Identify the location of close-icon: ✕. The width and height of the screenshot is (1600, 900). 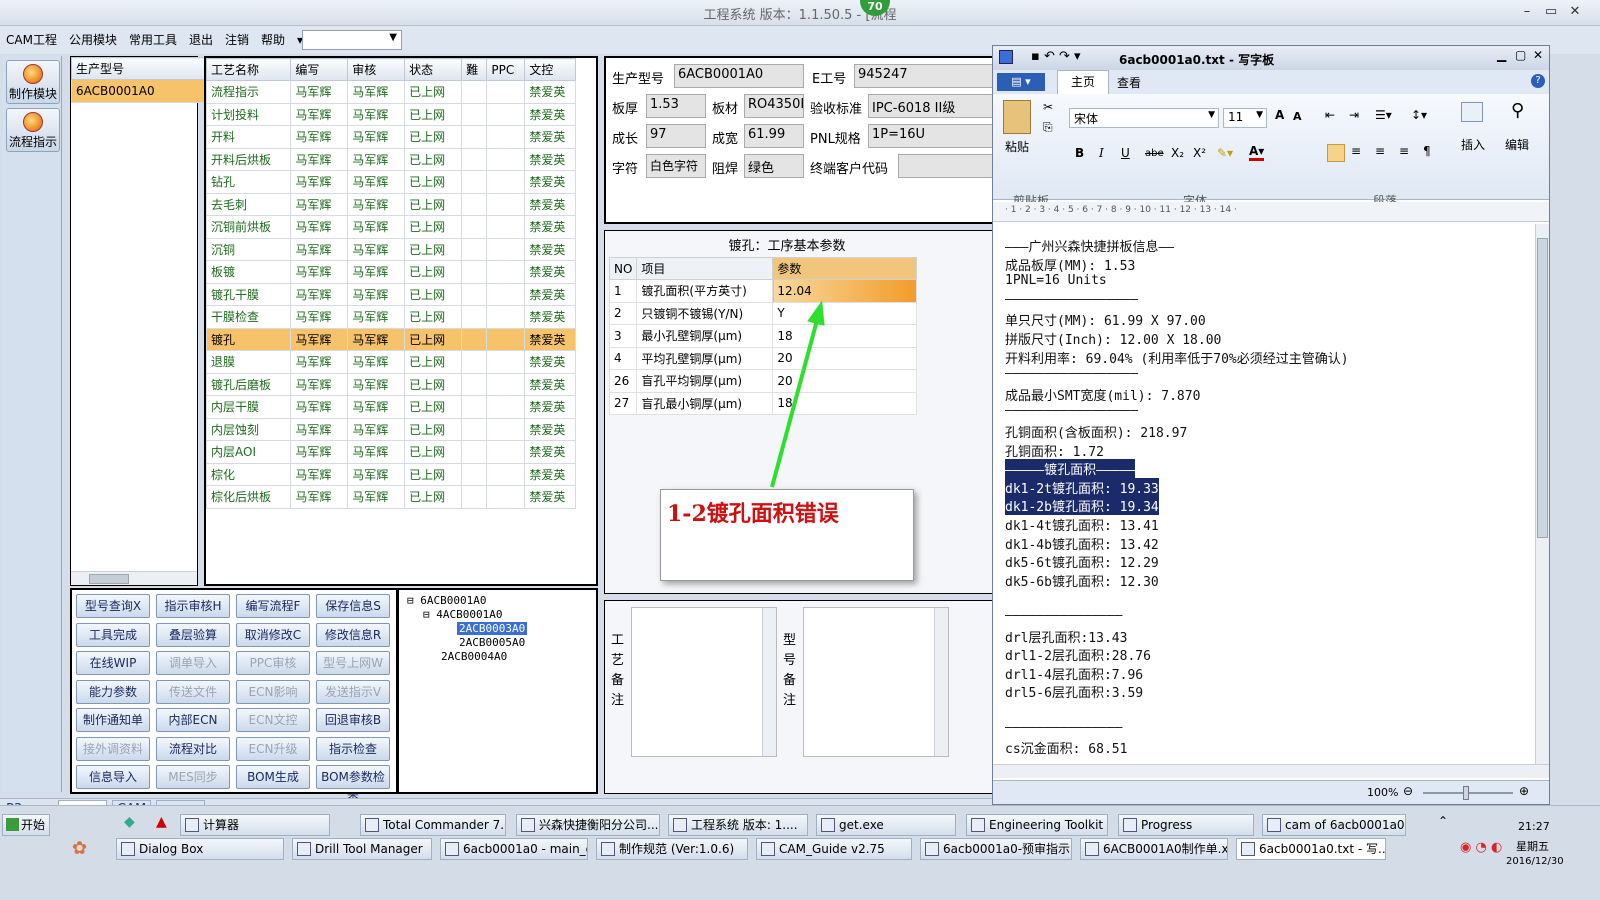
(1538, 55).